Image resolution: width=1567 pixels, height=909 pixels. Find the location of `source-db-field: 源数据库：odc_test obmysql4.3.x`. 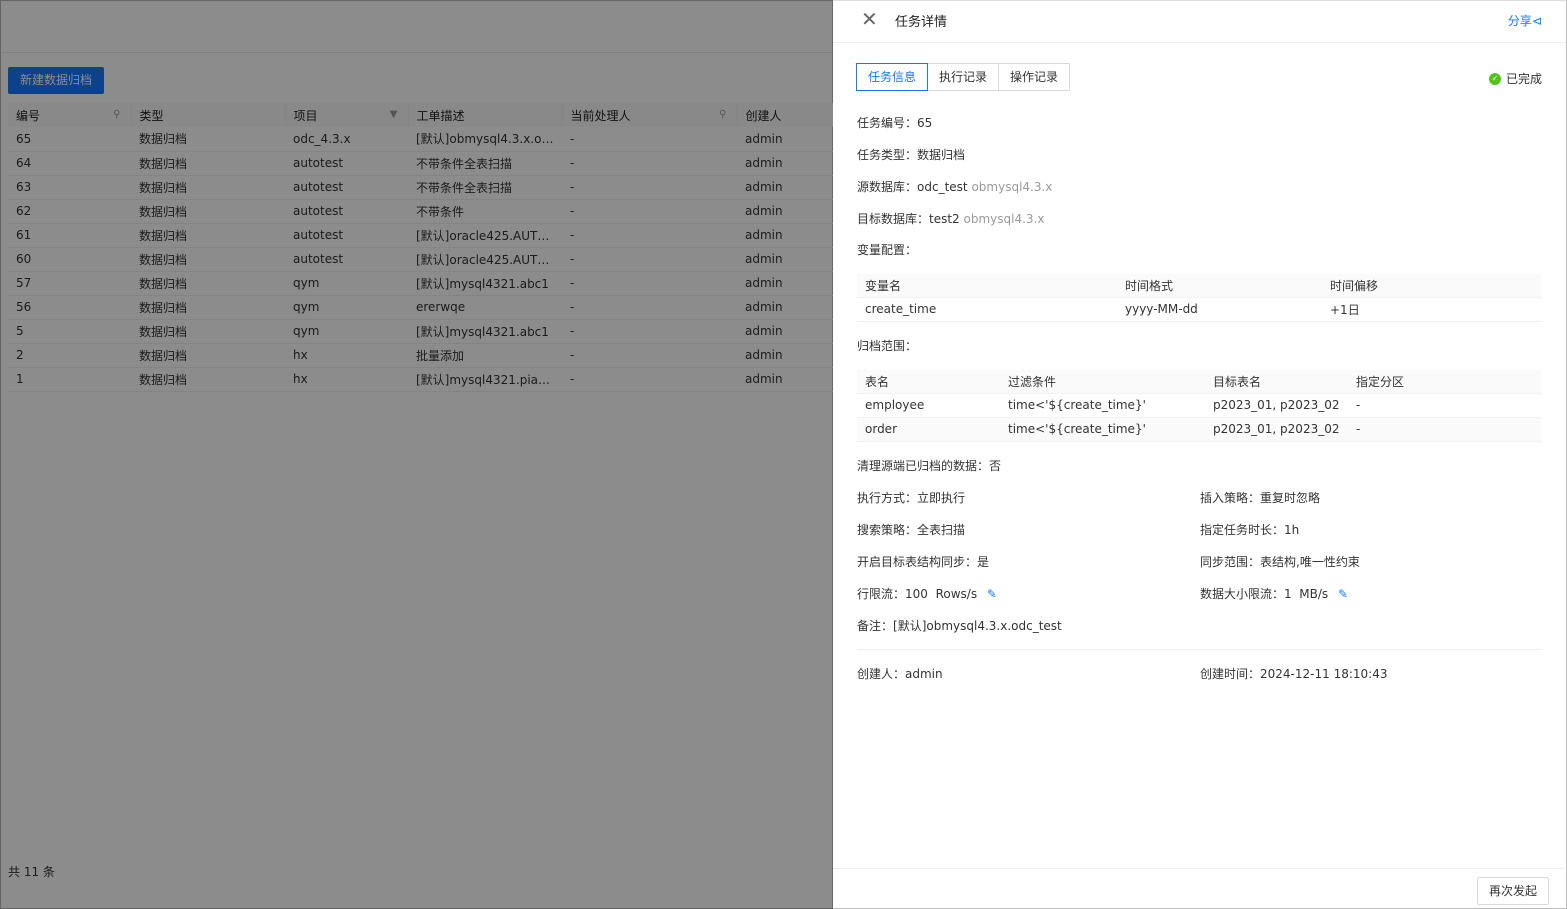

source-db-field: 源数据库：odc_test obmysql4.3.x is located at coordinates (955, 187).